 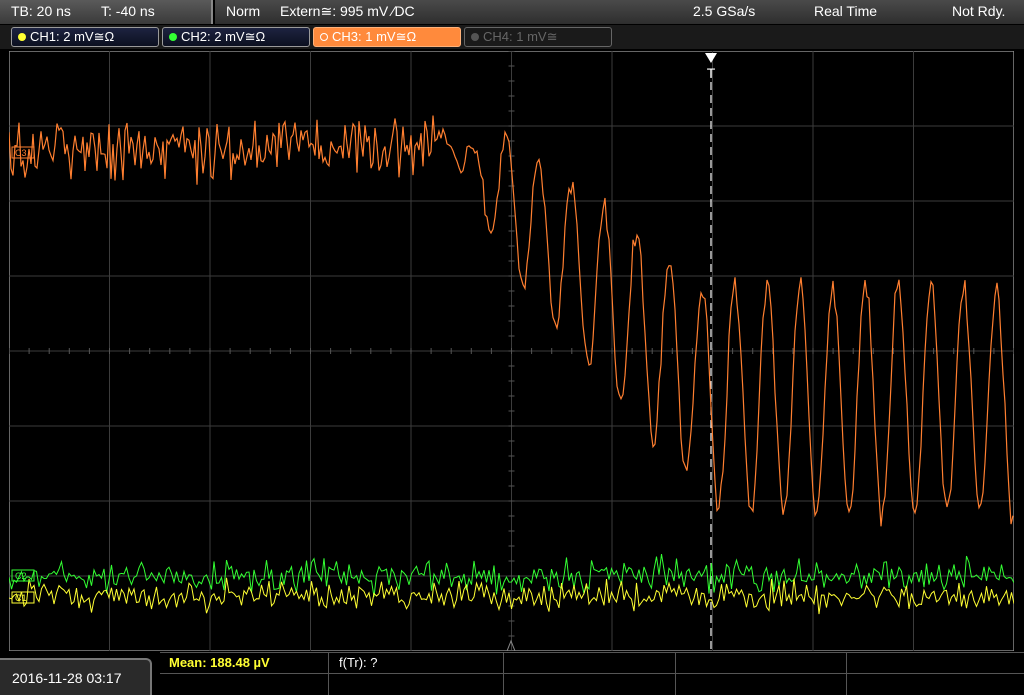 I want to click on channel-3-dot-icon, so click(x=324, y=37).